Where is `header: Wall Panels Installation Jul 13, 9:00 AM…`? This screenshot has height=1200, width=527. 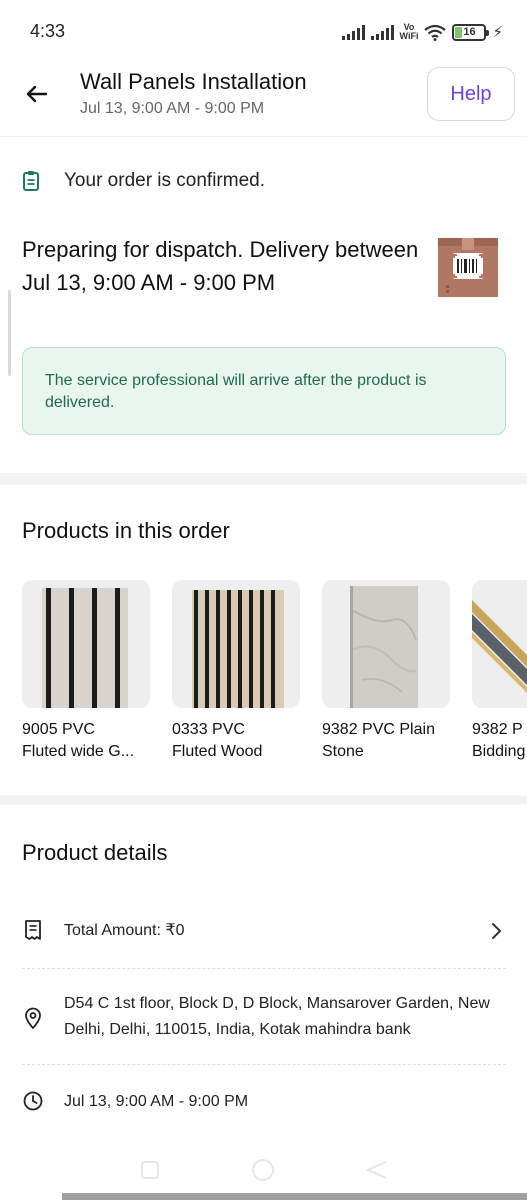
header: Wall Panels Installation Jul 13, 9:00 AM… is located at coordinates (263, 99).